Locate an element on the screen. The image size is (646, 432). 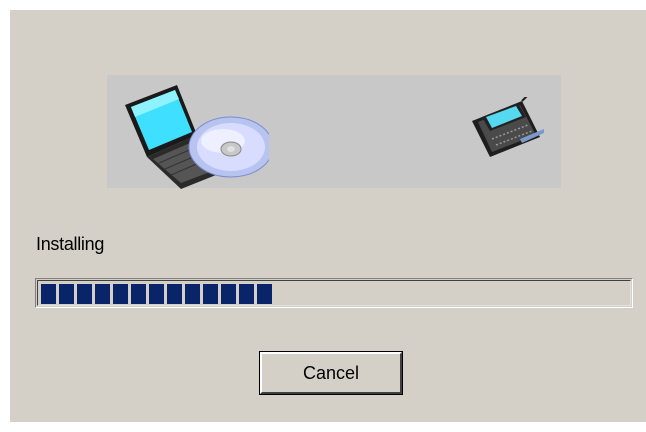
cancel-button: Cancel is located at coordinates (331, 373).